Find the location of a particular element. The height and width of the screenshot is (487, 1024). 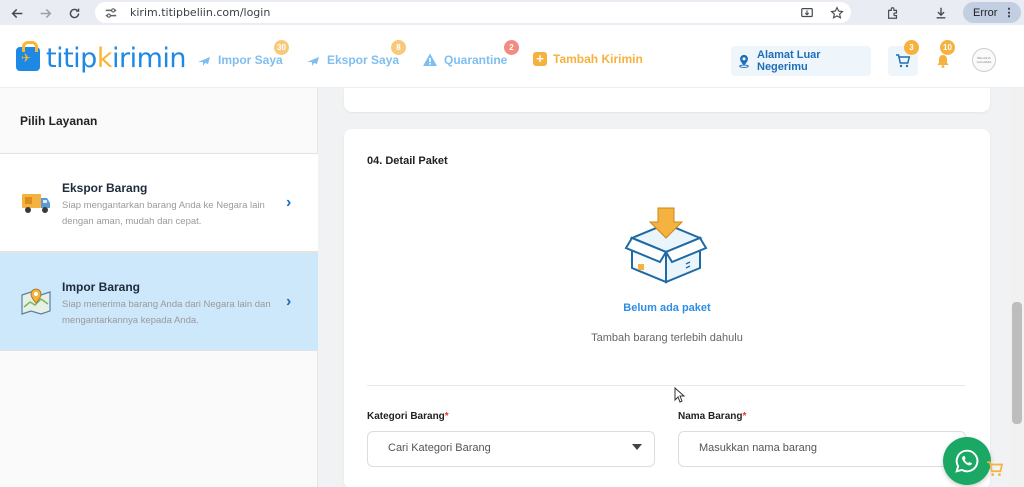

install-app-icon is located at coordinates (807, 13).